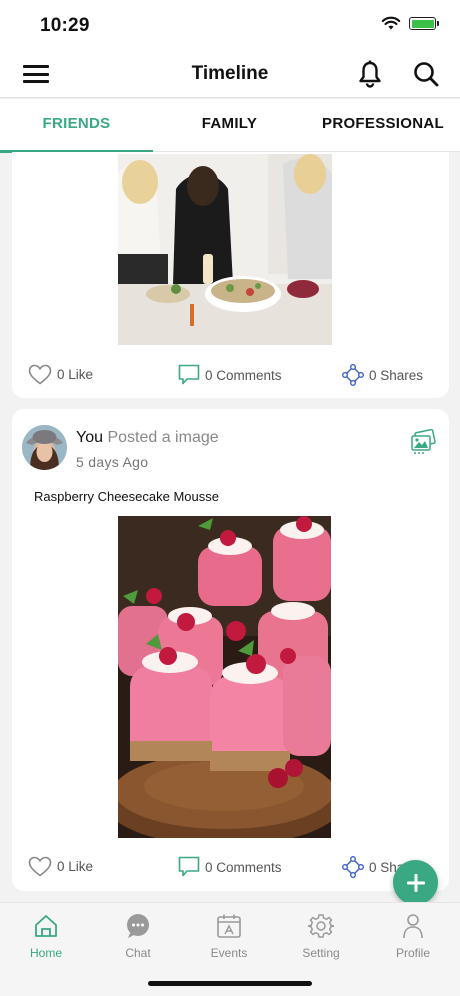 This screenshot has height=996, width=460. What do you see at coordinates (138, 953) in the screenshot?
I see `nav-label-chat: Chat` at bounding box center [138, 953].